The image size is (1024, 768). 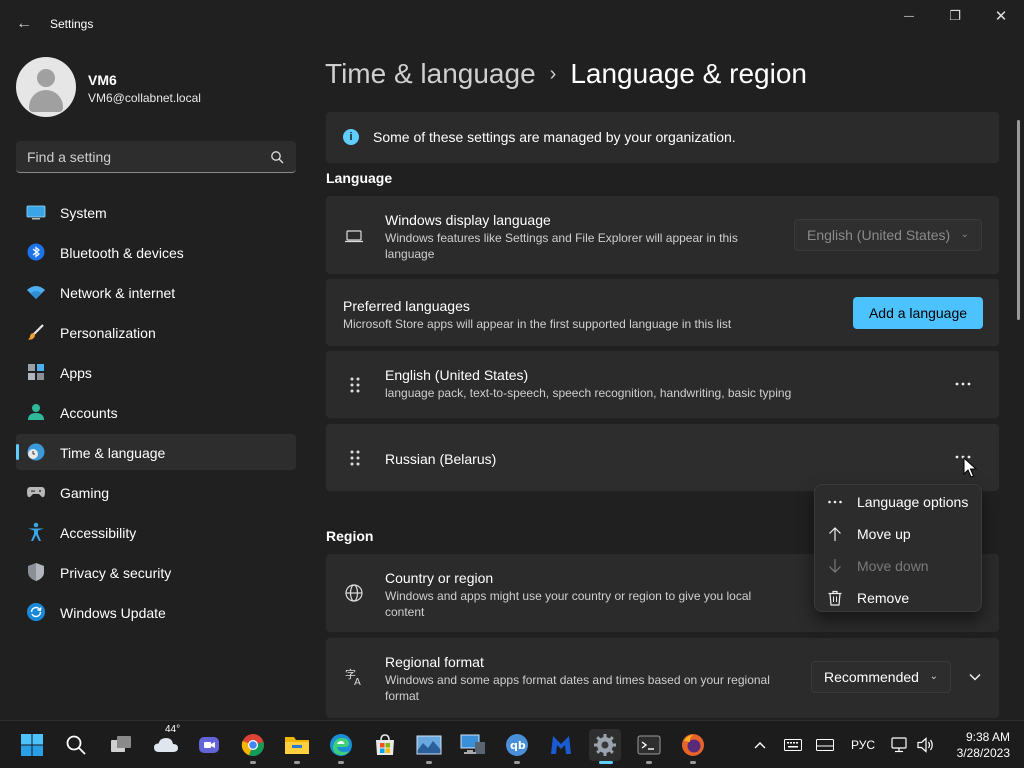 What do you see at coordinates (899, 502) in the screenshot?
I see `menu-item-language-options: Language options` at bounding box center [899, 502].